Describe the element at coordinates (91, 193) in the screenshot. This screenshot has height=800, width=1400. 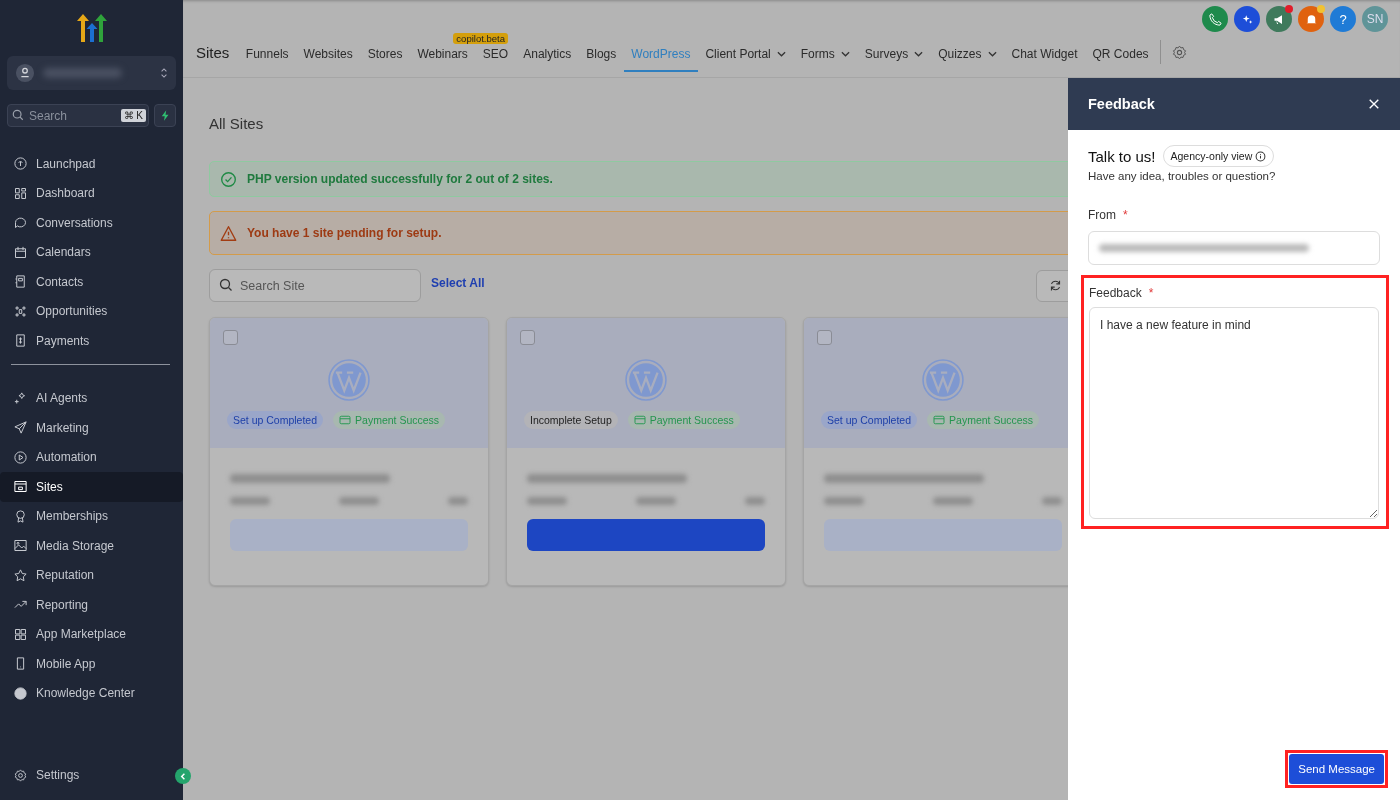
I see `sidebar-item: Dashboard` at that location.